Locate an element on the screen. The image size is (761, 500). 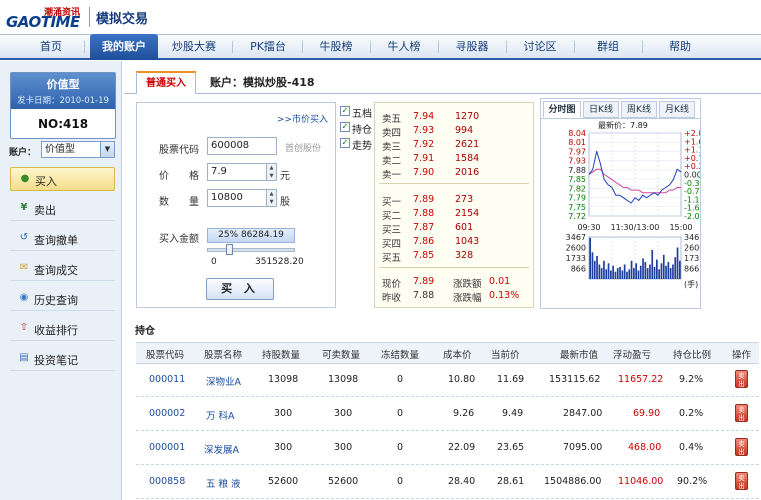
amount-slider-handle is located at coordinates (229, 249).